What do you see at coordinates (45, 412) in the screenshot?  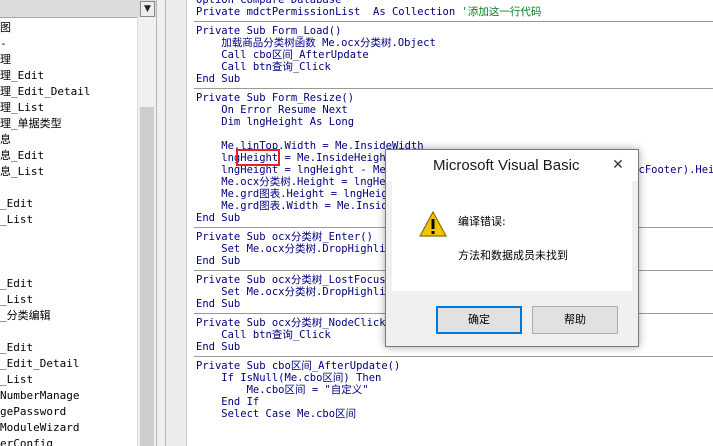 I see `tree-item: gePassword` at bounding box center [45, 412].